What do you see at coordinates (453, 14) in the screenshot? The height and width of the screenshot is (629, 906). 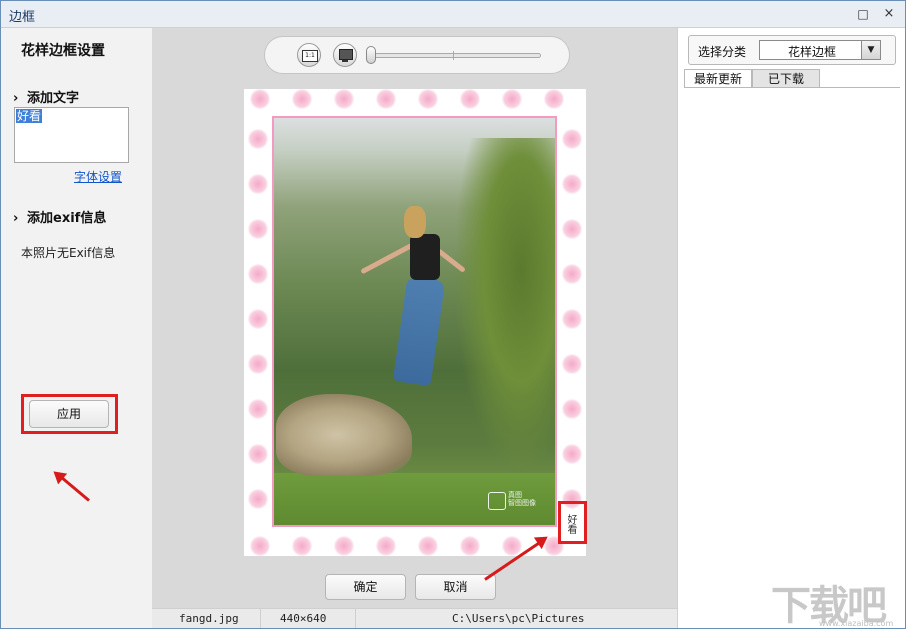 I see `title-bar: 边框 □ ×` at bounding box center [453, 14].